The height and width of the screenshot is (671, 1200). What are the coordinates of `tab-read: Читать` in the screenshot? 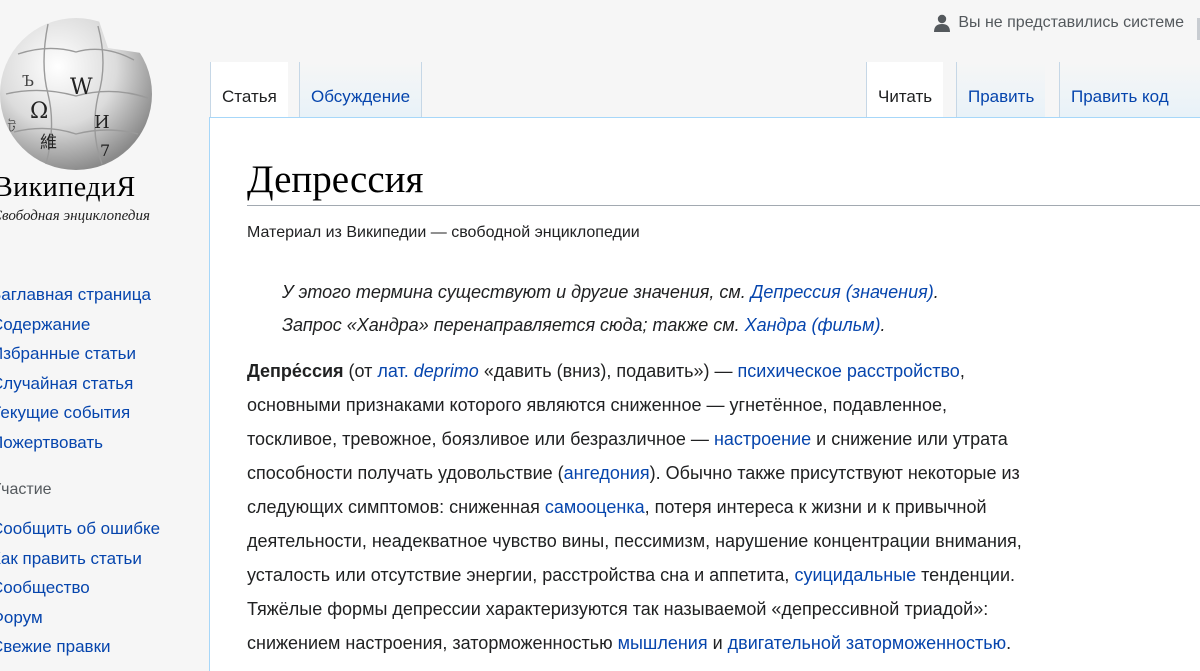 It's located at (905, 90).